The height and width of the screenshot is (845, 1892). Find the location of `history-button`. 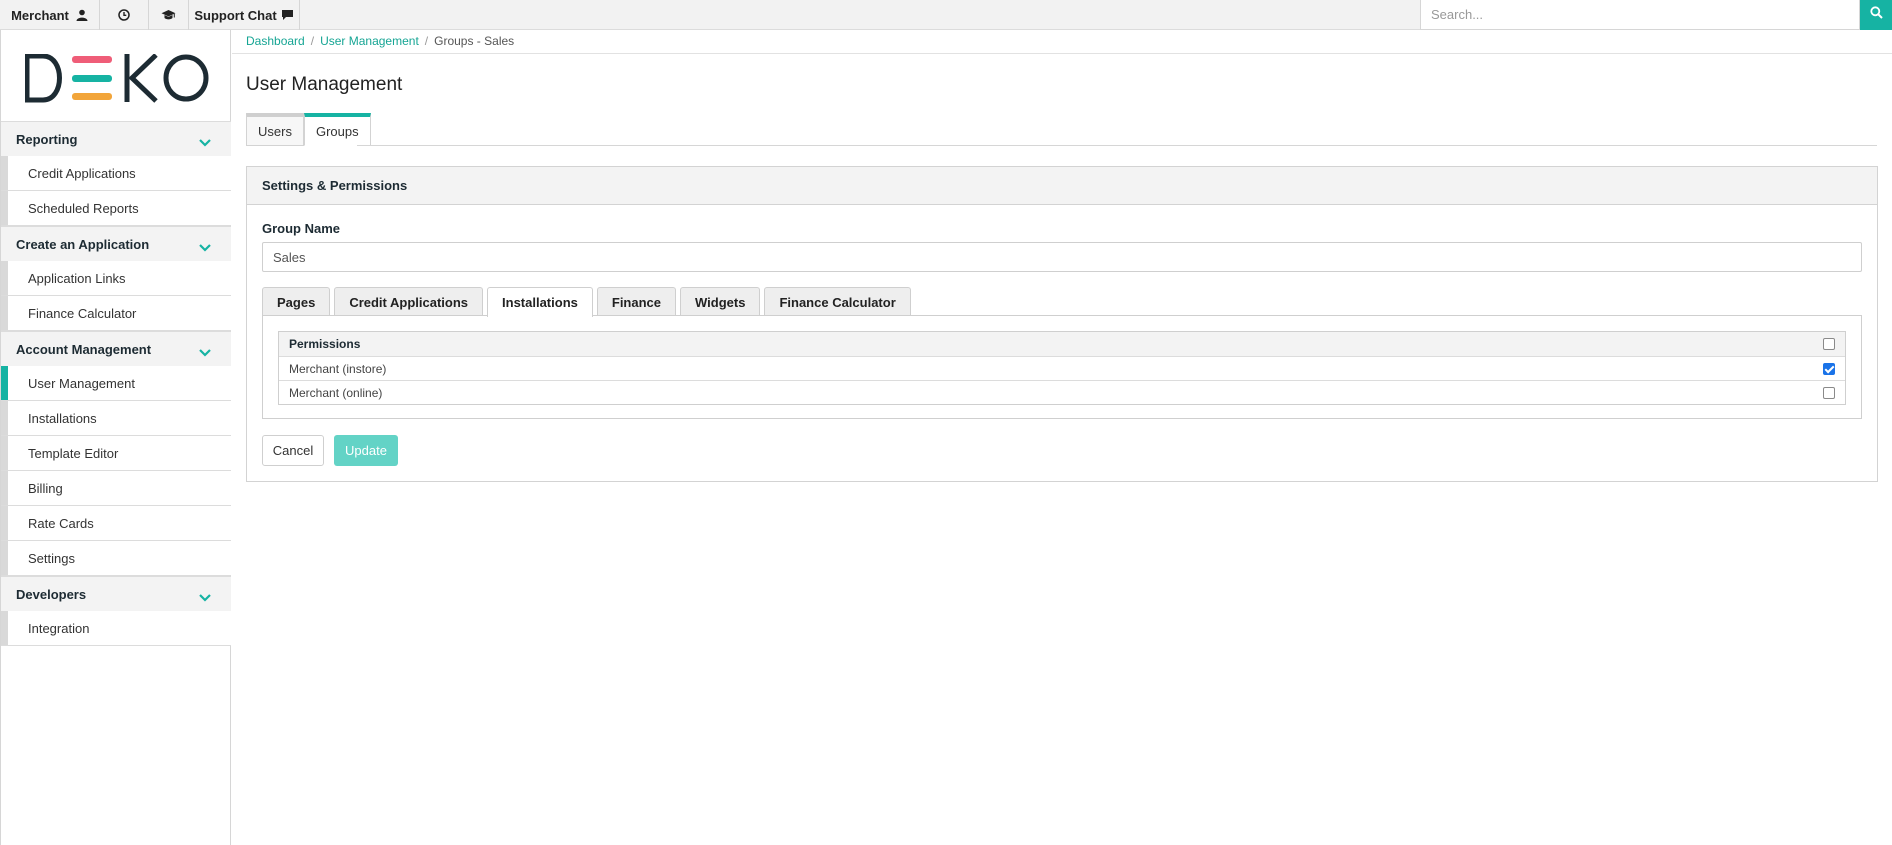

history-button is located at coordinates (124, 15).